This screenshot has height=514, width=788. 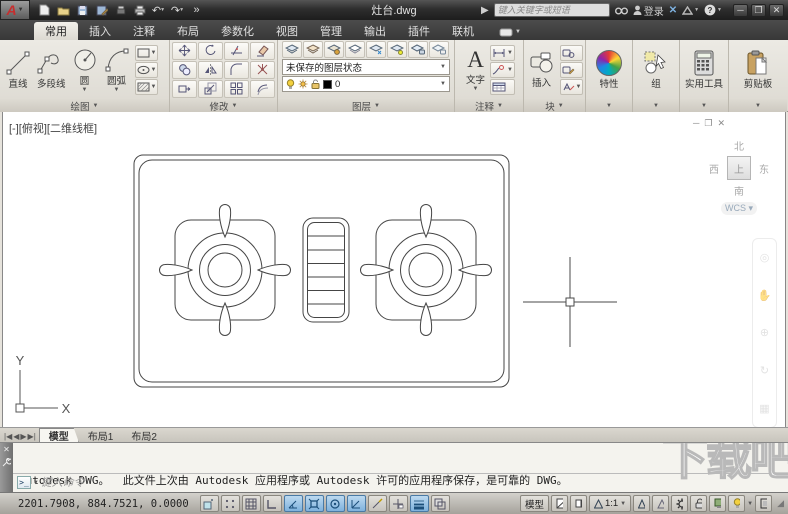 What do you see at coordinates (475, 70) in the screenshot?
I see `text-button: A 文字 ▼` at bounding box center [475, 70].